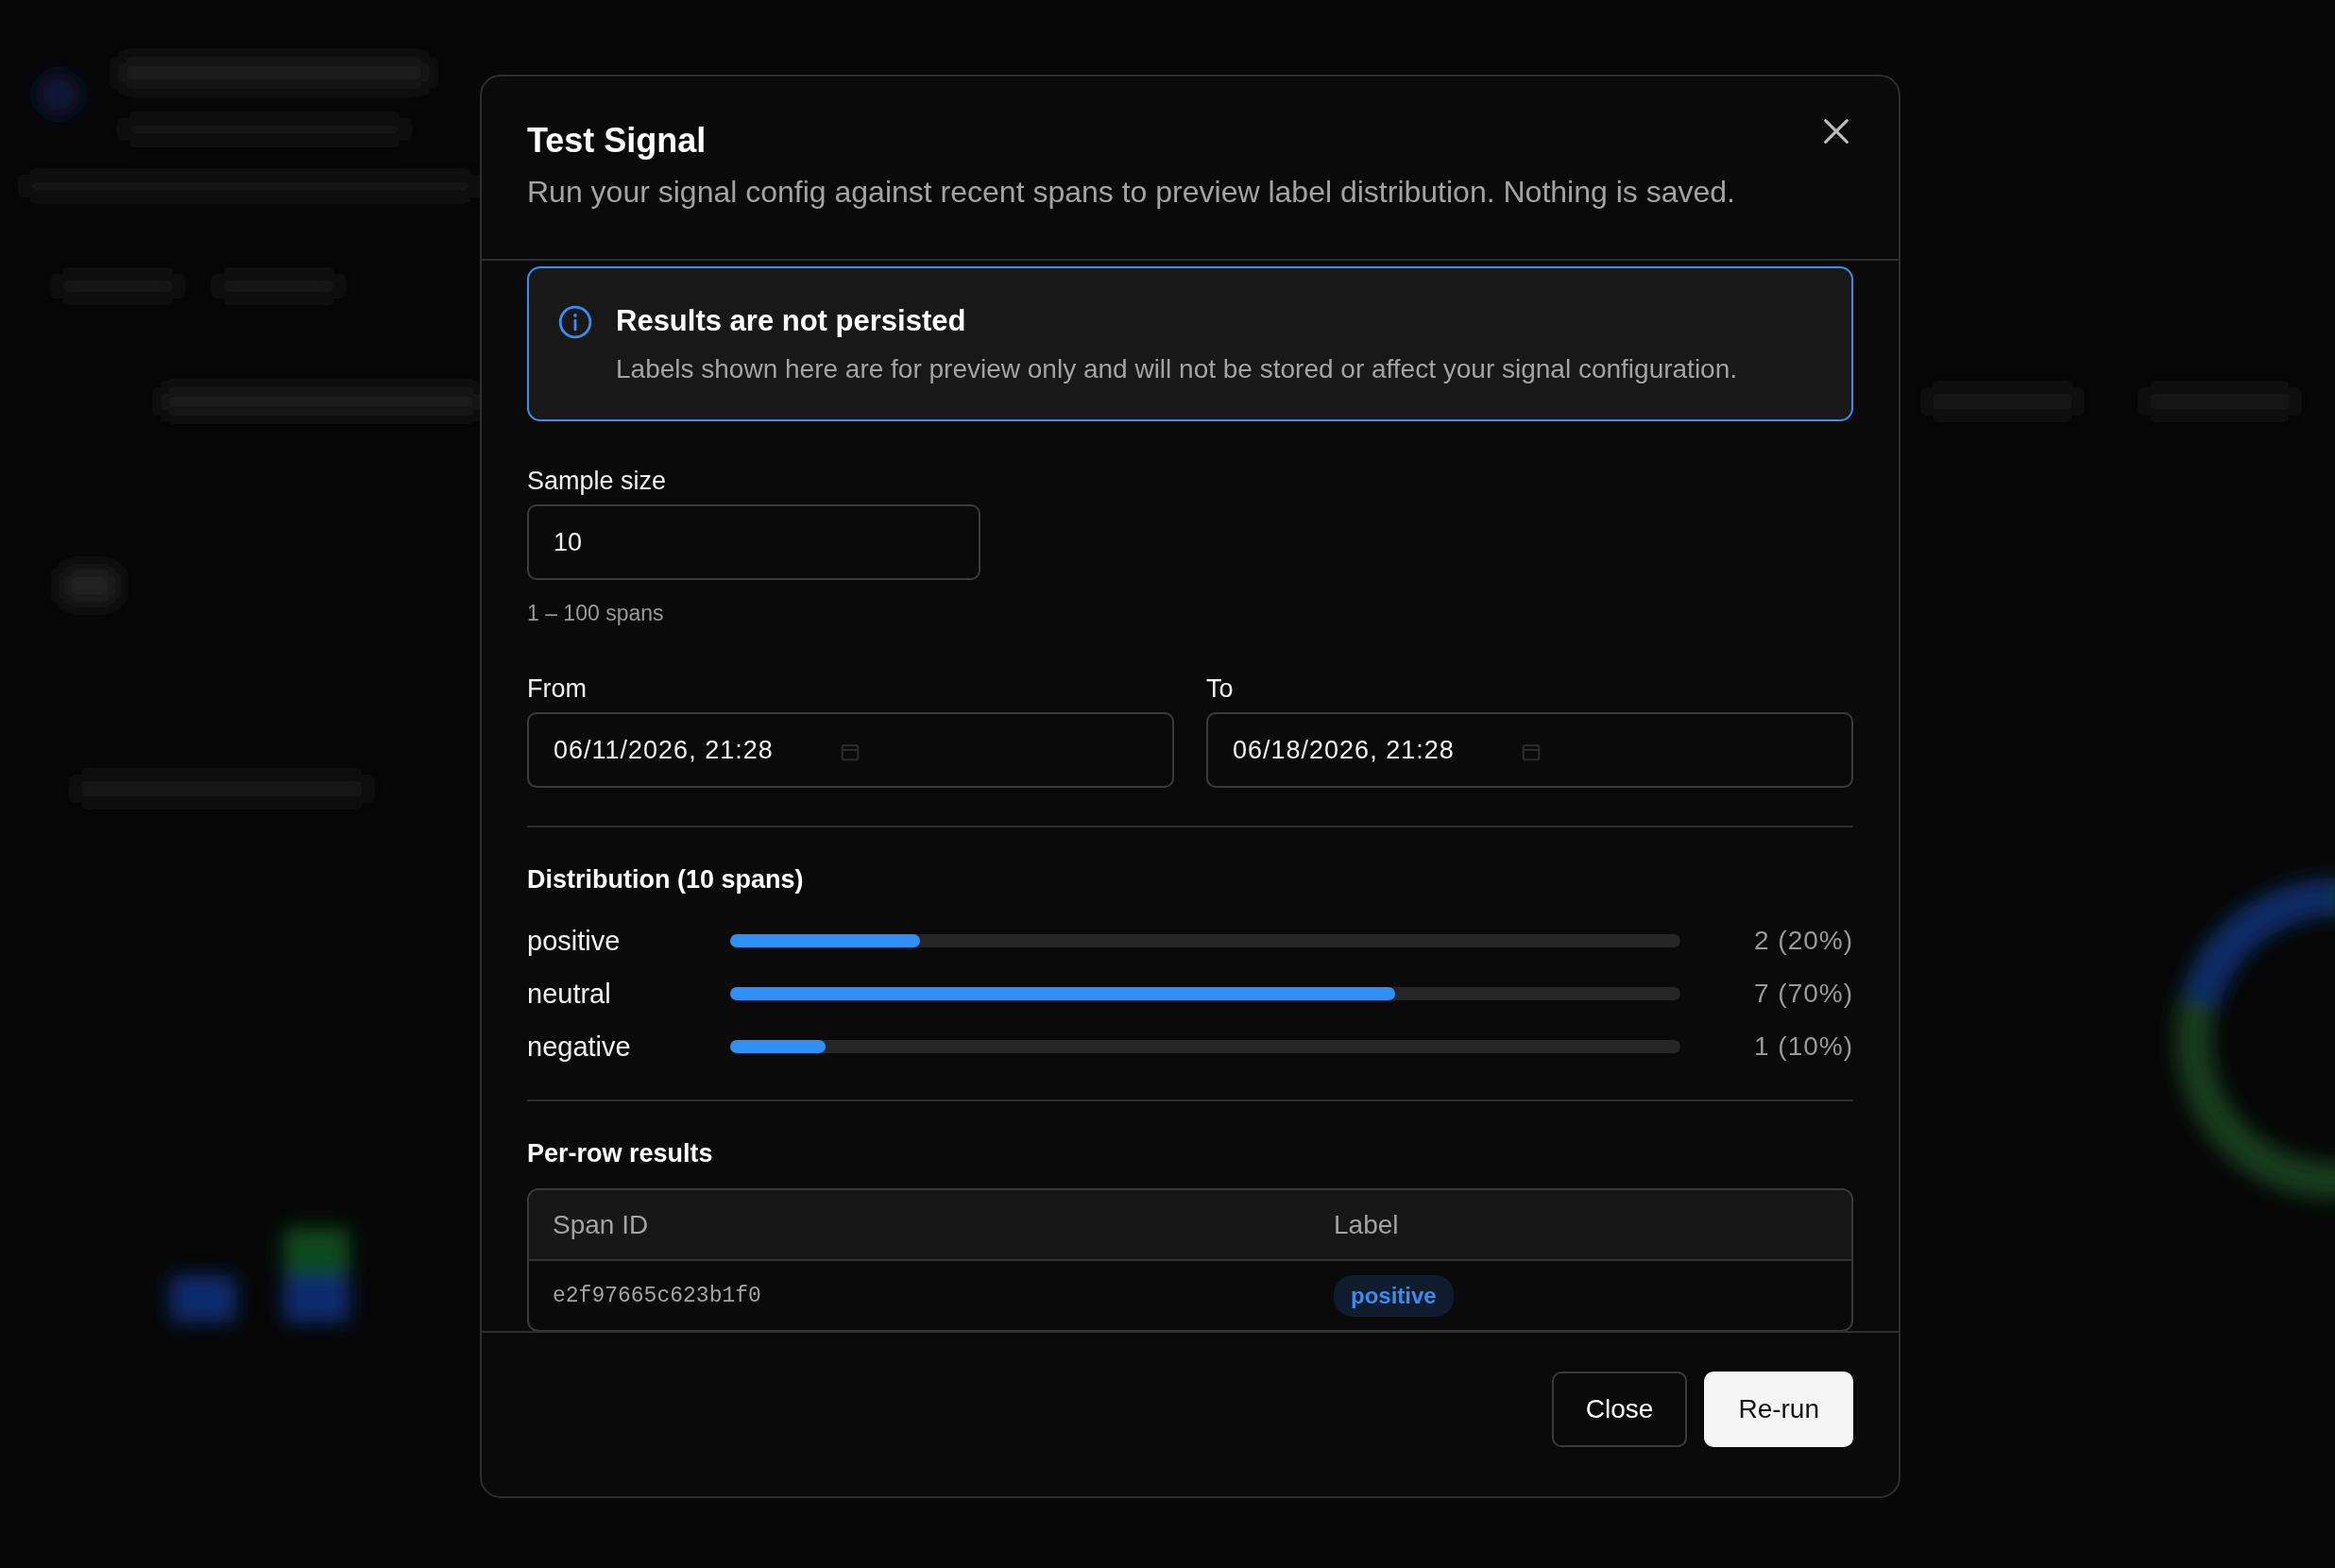 The image size is (2335, 1568). Describe the element at coordinates (1366, 1224) in the screenshot. I see `column-header: Label` at that location.